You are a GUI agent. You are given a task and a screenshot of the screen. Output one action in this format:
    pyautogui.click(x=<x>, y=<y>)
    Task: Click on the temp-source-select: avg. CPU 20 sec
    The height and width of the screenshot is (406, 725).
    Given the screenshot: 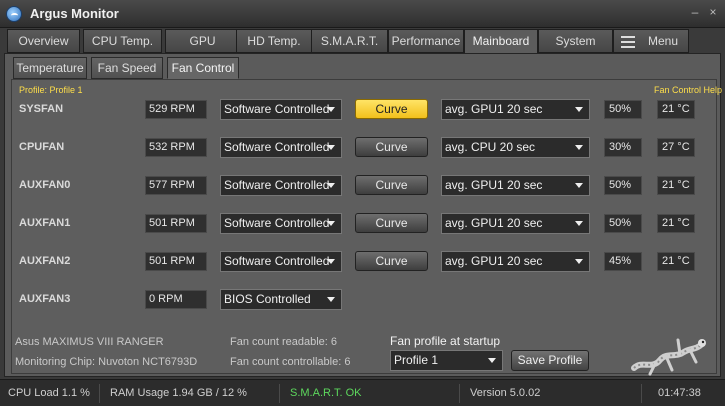 What is the action you would take?
    pyautogui.click(x=515, y=147)
    